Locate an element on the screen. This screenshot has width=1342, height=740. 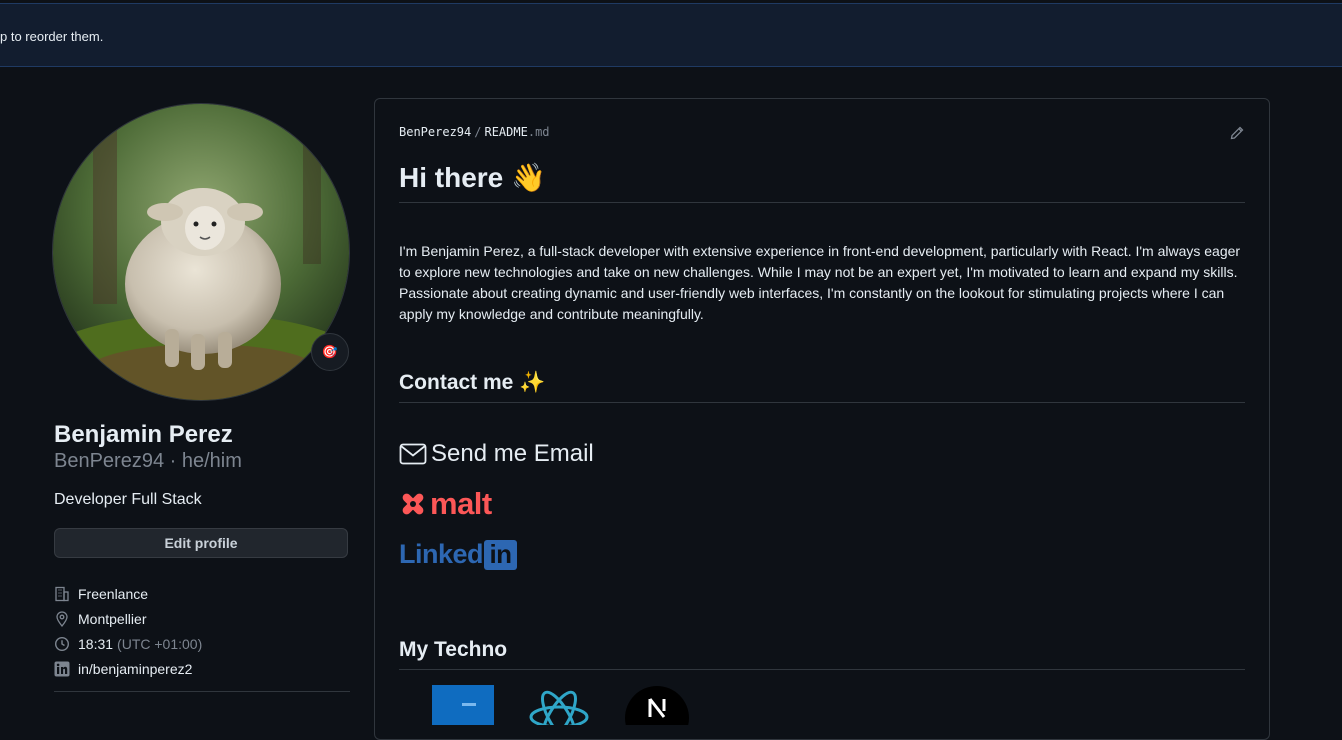
malt-logo-icon is located at coordinates (413, 504).